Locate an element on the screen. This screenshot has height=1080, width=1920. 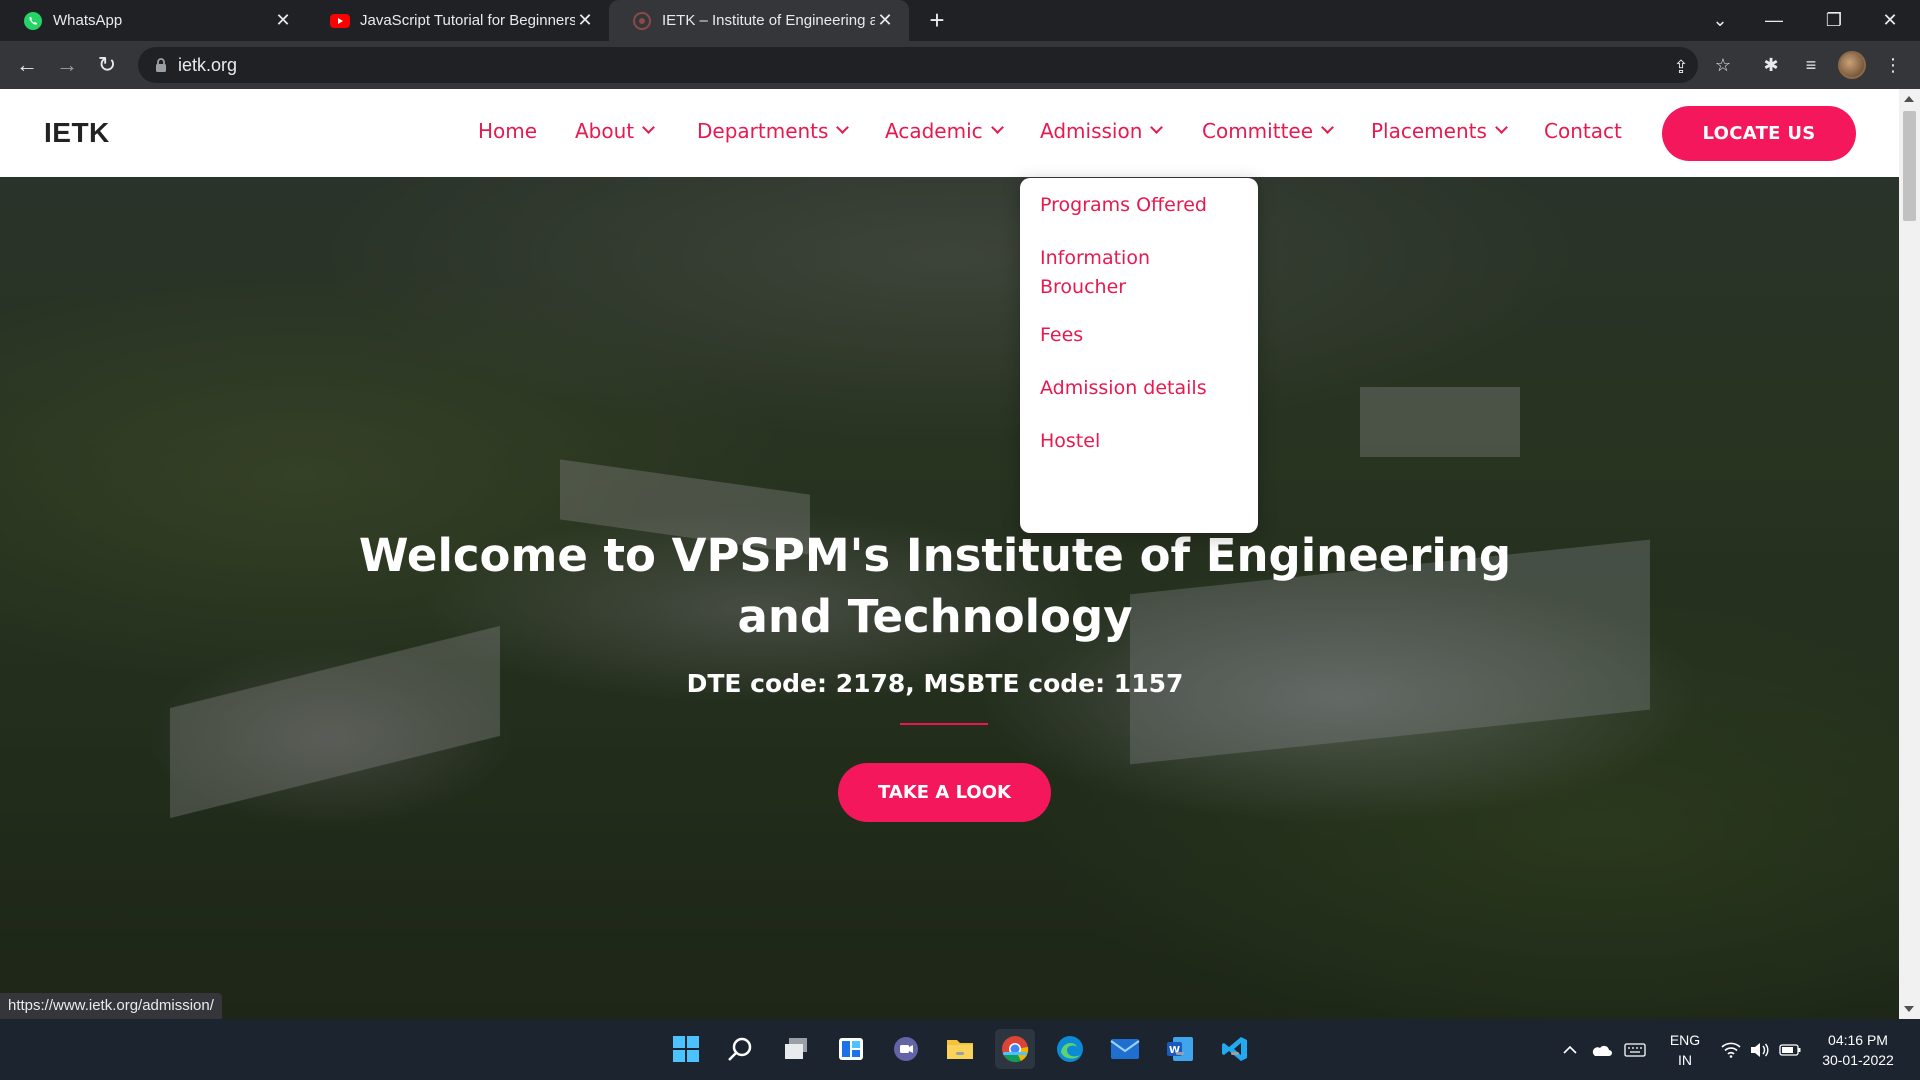
dropdown-item-admission-details: Admission details is located at coordinates (1142, 388).